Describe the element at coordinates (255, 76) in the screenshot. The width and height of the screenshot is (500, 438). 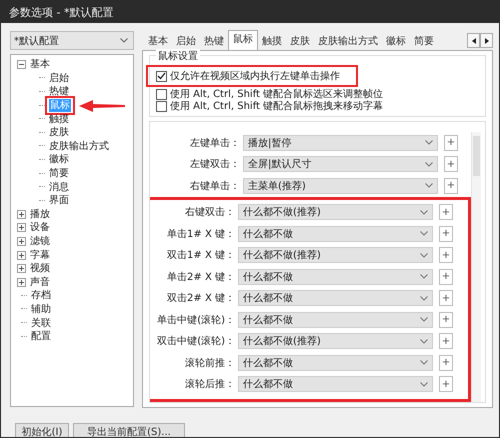
I see `checkbox-label: 仅允许在视频区域内执行左键单击操作` at that location.